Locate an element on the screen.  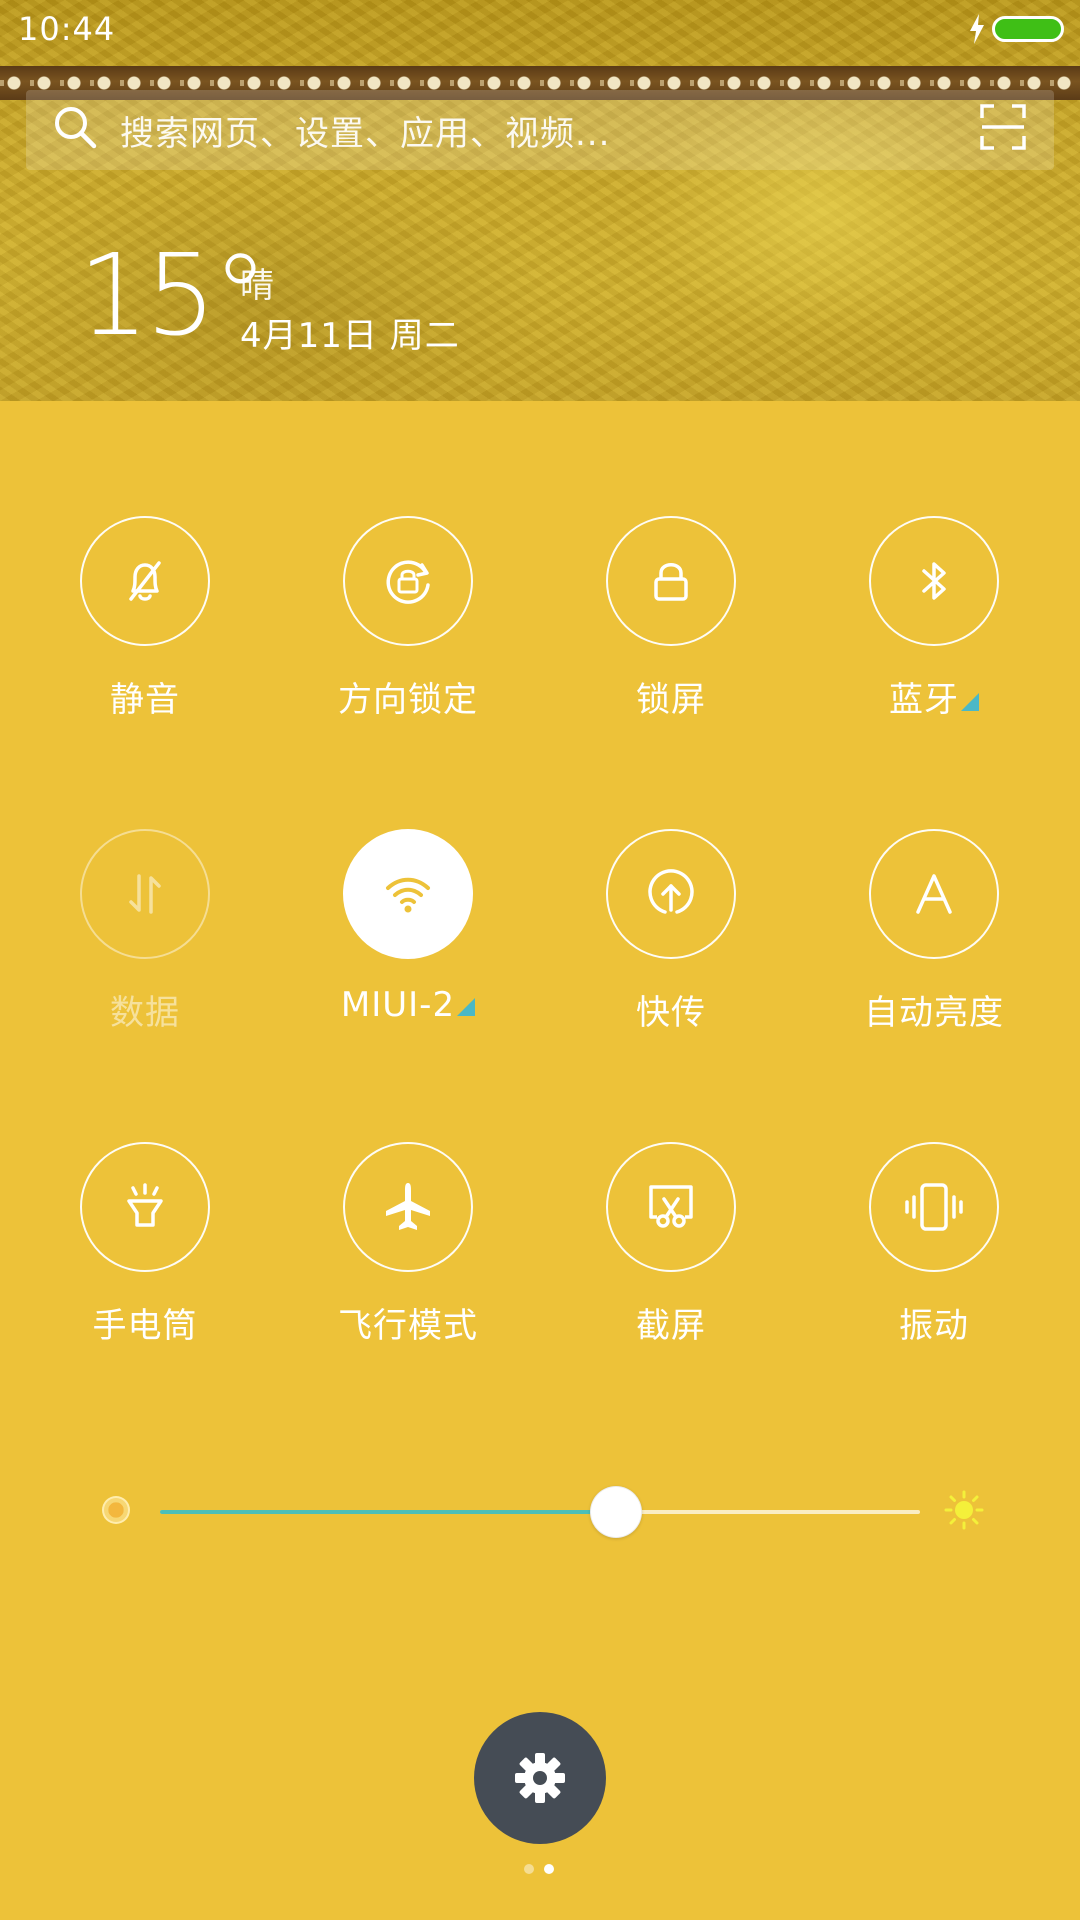
toggle-lock-screen: 锁屏 is located at coordinates (671, 626).